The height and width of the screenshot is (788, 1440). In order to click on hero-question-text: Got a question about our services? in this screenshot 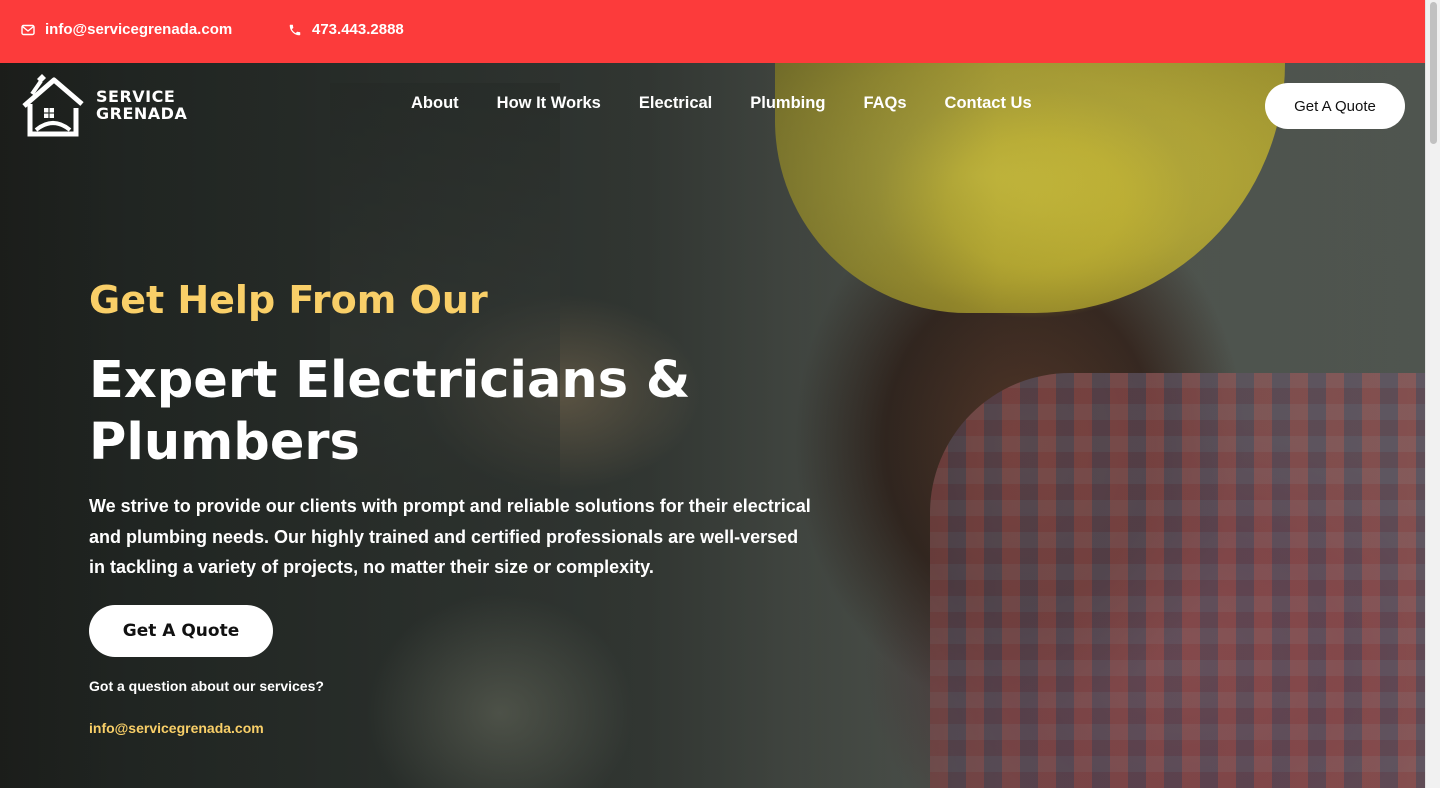, I will do `click(206, 686)`.